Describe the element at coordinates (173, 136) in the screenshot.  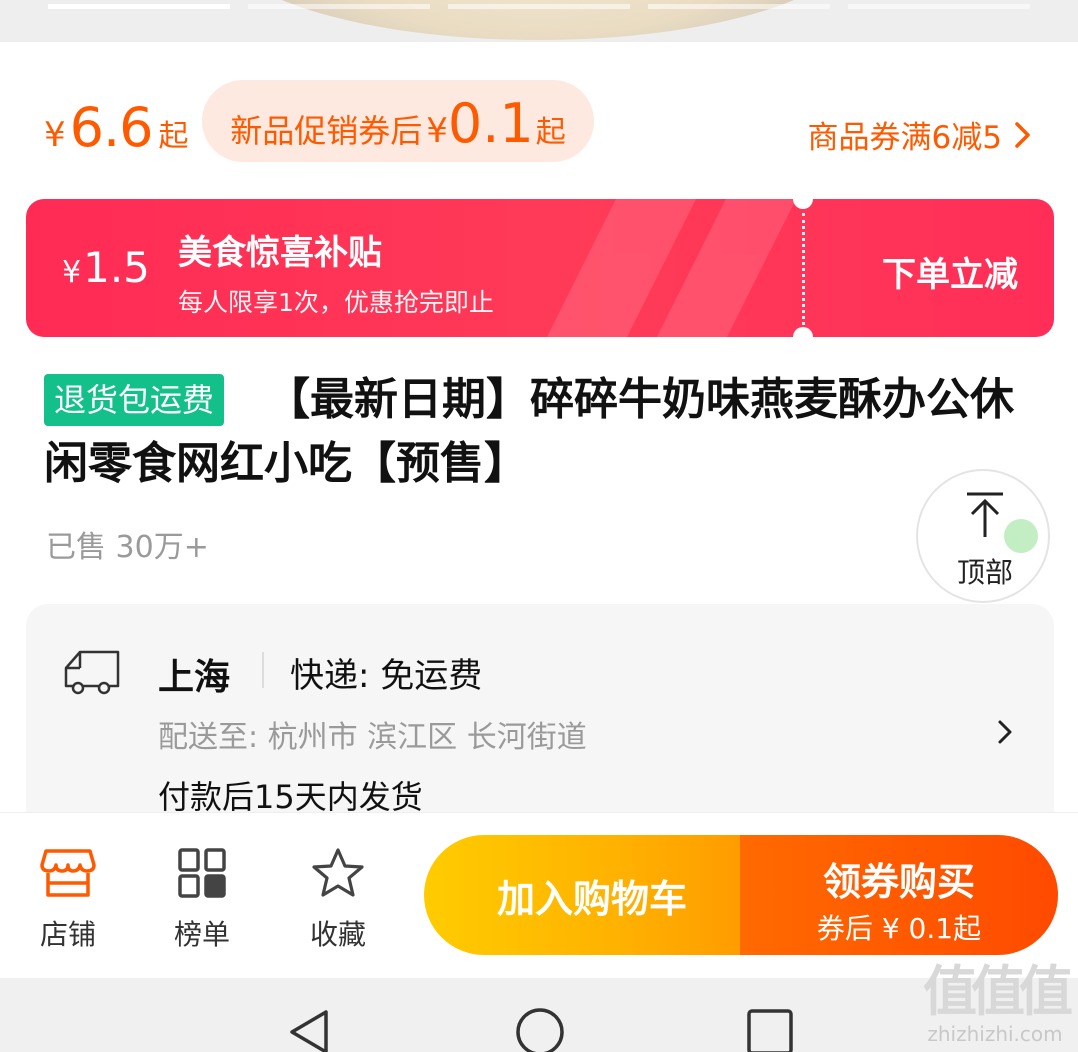
I see `price-suffix: 起` at that location.